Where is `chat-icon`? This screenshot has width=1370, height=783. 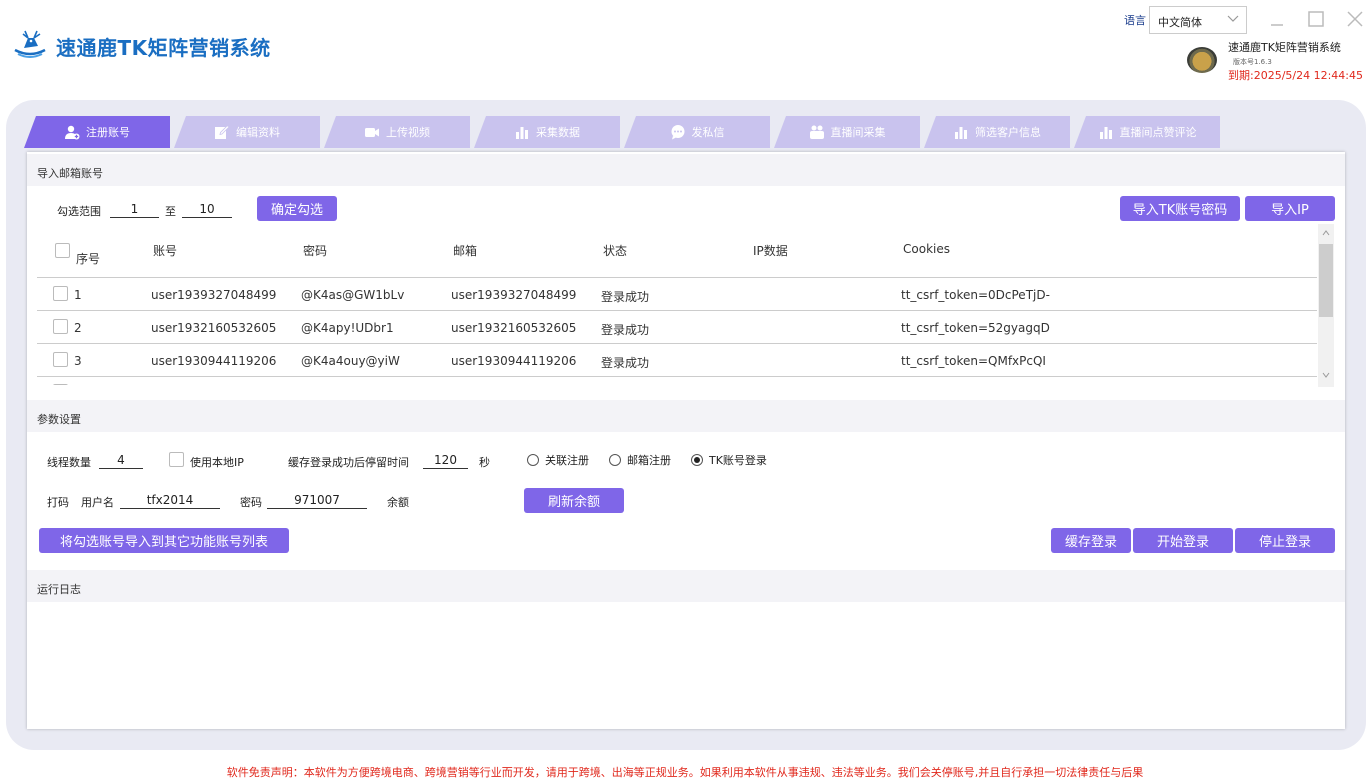 chat-icon is located at coordinates (677, 132).